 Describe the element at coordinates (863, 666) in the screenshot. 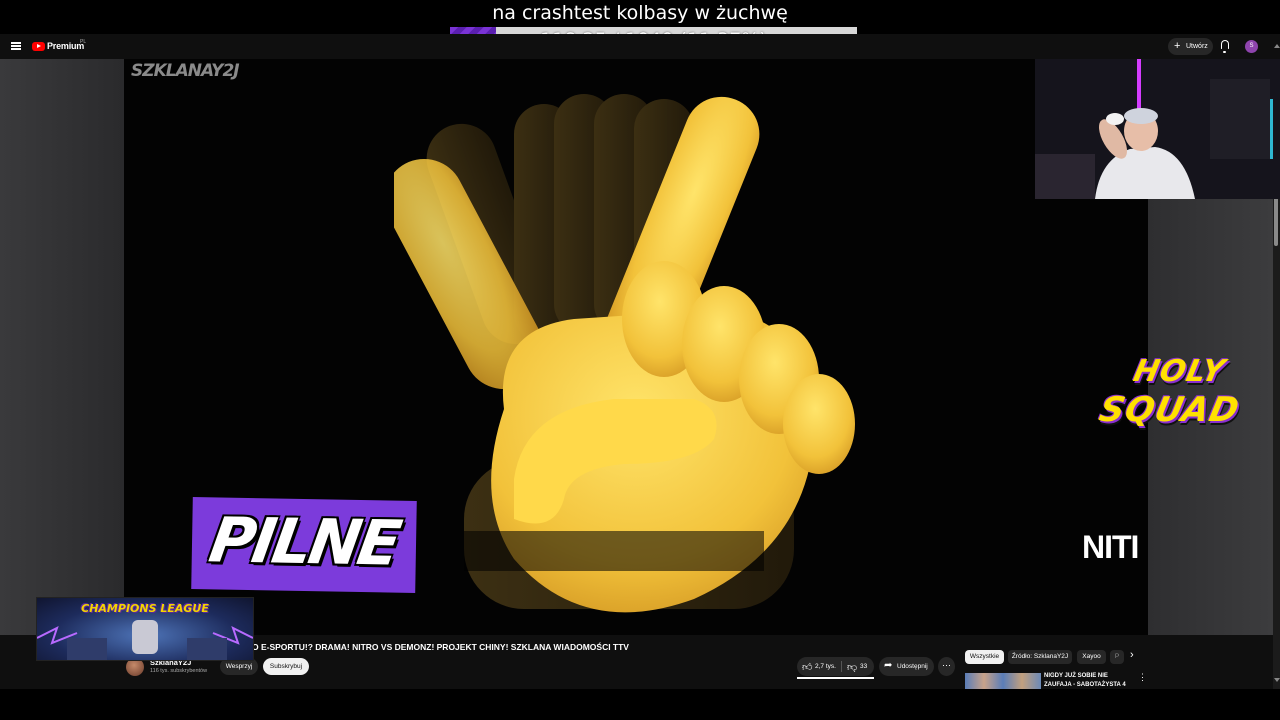

I see `dislike-count: 33` at that location.